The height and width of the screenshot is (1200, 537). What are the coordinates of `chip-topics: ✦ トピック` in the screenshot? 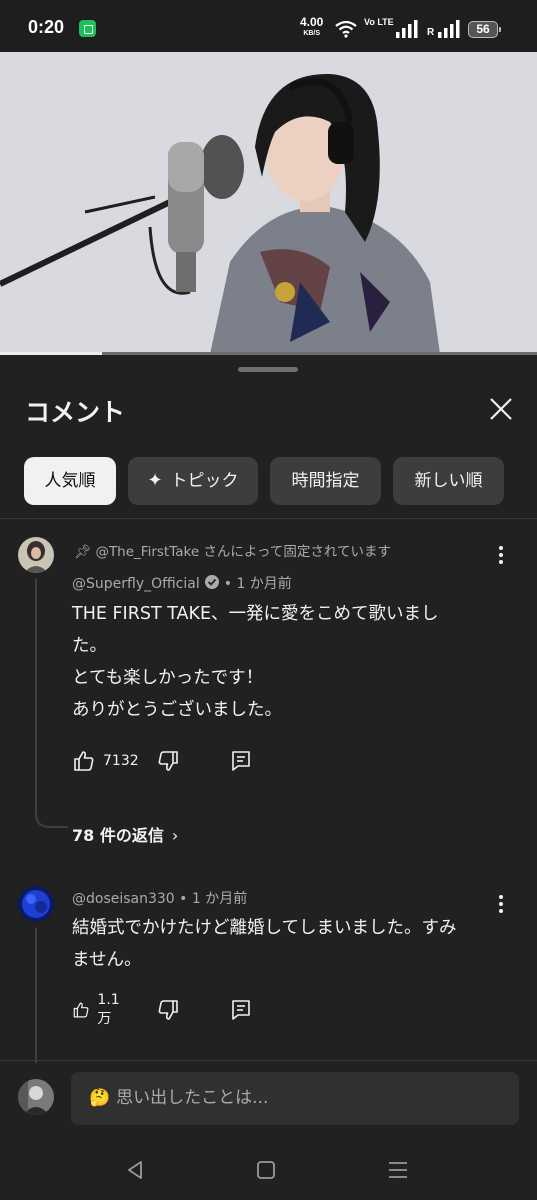 It's located at (193, 481).